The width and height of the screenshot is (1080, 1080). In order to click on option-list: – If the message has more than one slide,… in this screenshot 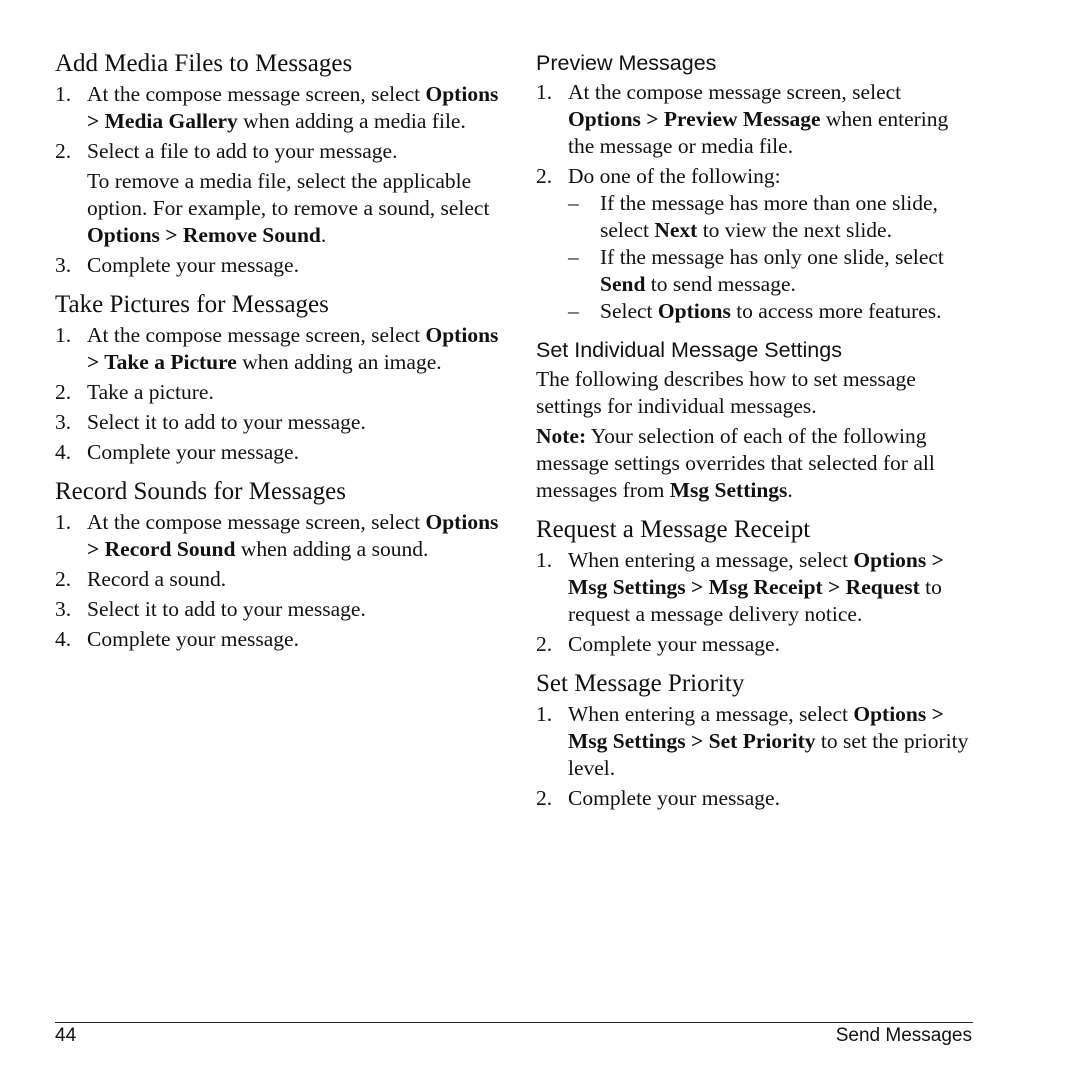, I will do `click(772, 257)`.